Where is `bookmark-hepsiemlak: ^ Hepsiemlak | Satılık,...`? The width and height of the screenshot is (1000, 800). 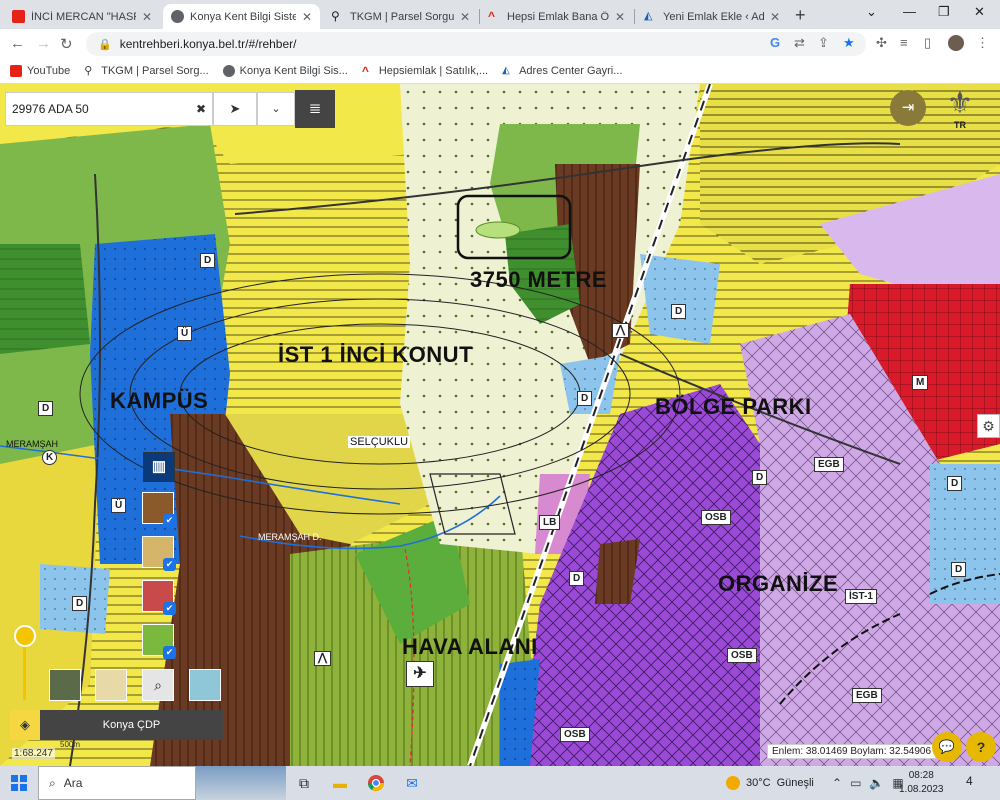 bookmark-hepsiemlak: ^ Hepsiemlak | Satılık,... is located at coordinates (425, 71).